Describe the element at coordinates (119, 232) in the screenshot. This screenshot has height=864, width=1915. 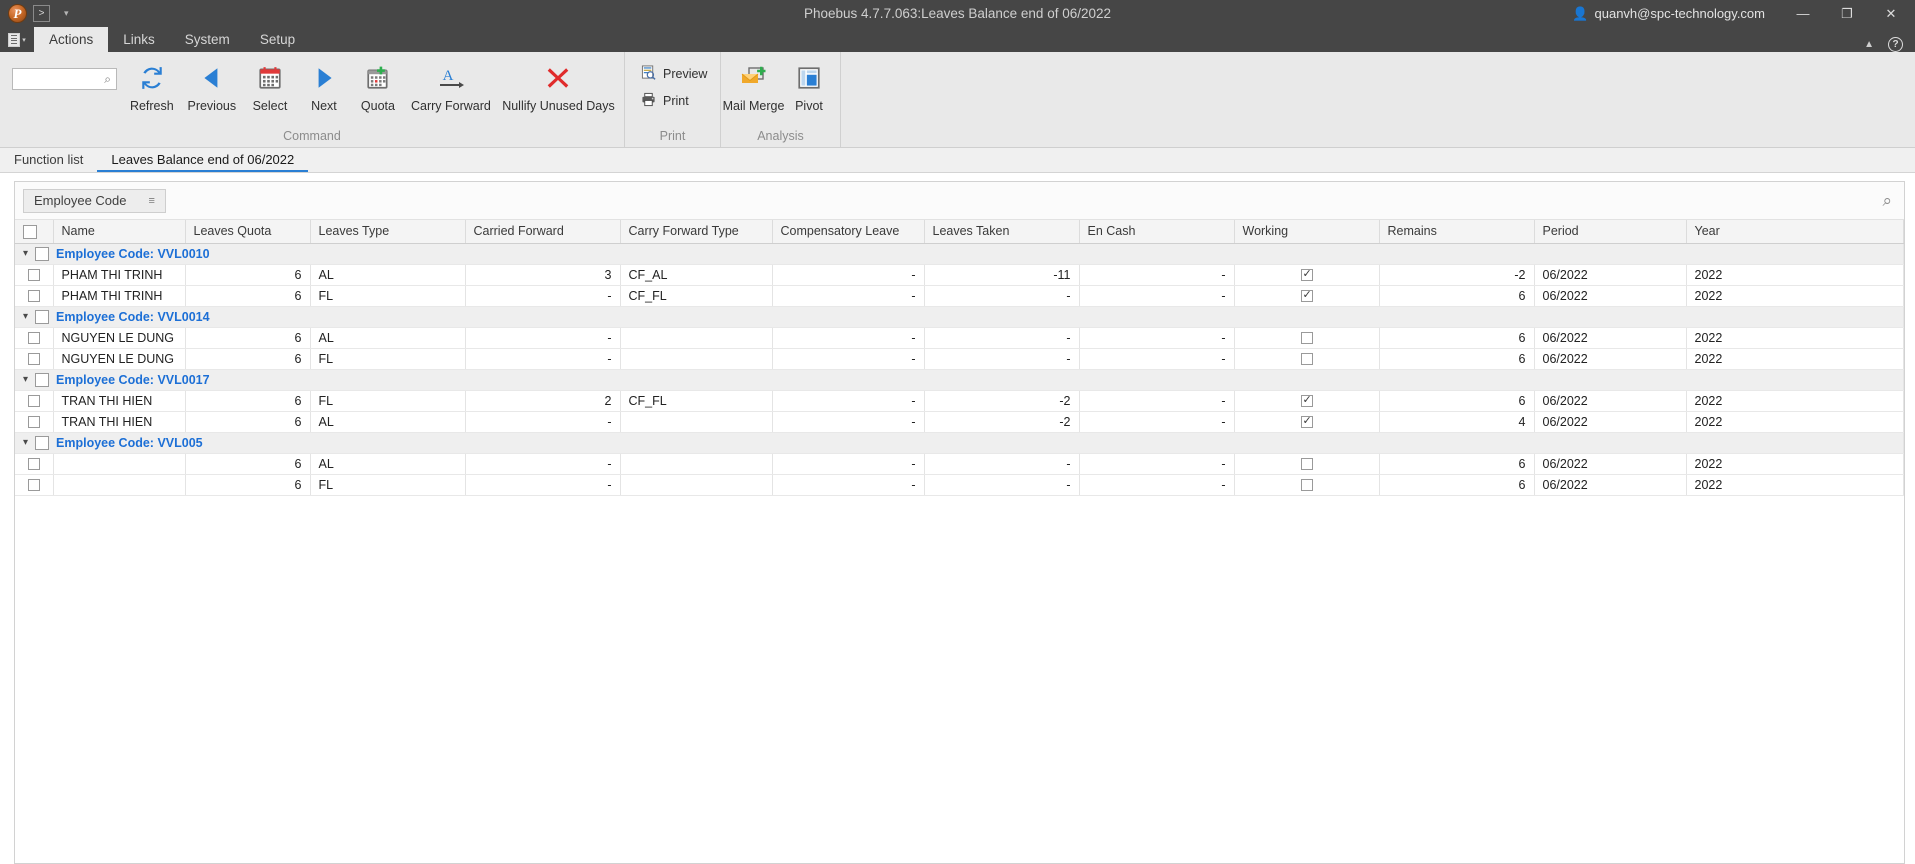
I see `column-header-name: Name` at that location.